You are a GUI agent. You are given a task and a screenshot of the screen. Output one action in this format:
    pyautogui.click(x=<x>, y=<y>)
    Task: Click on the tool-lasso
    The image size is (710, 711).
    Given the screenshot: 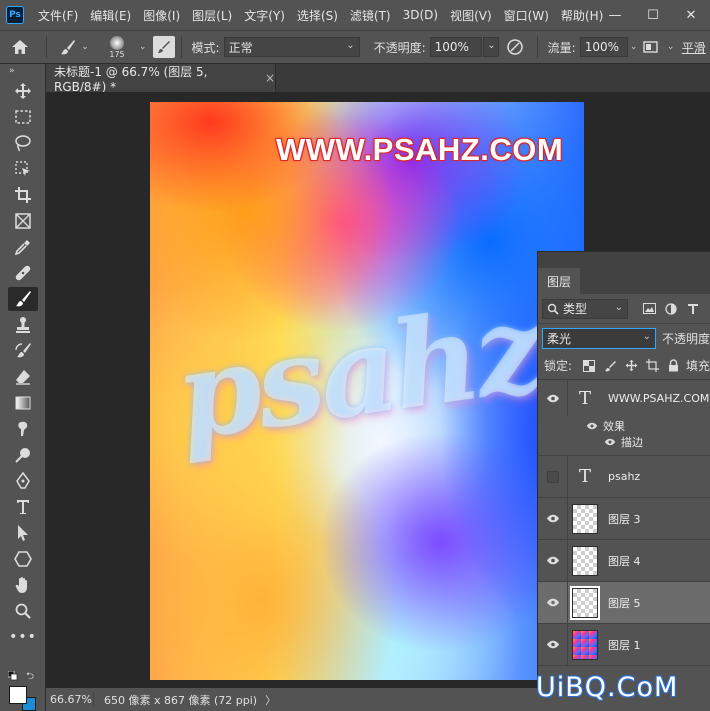 What is the action you would take?
    pyautogui.click(x=23, y=143)
    